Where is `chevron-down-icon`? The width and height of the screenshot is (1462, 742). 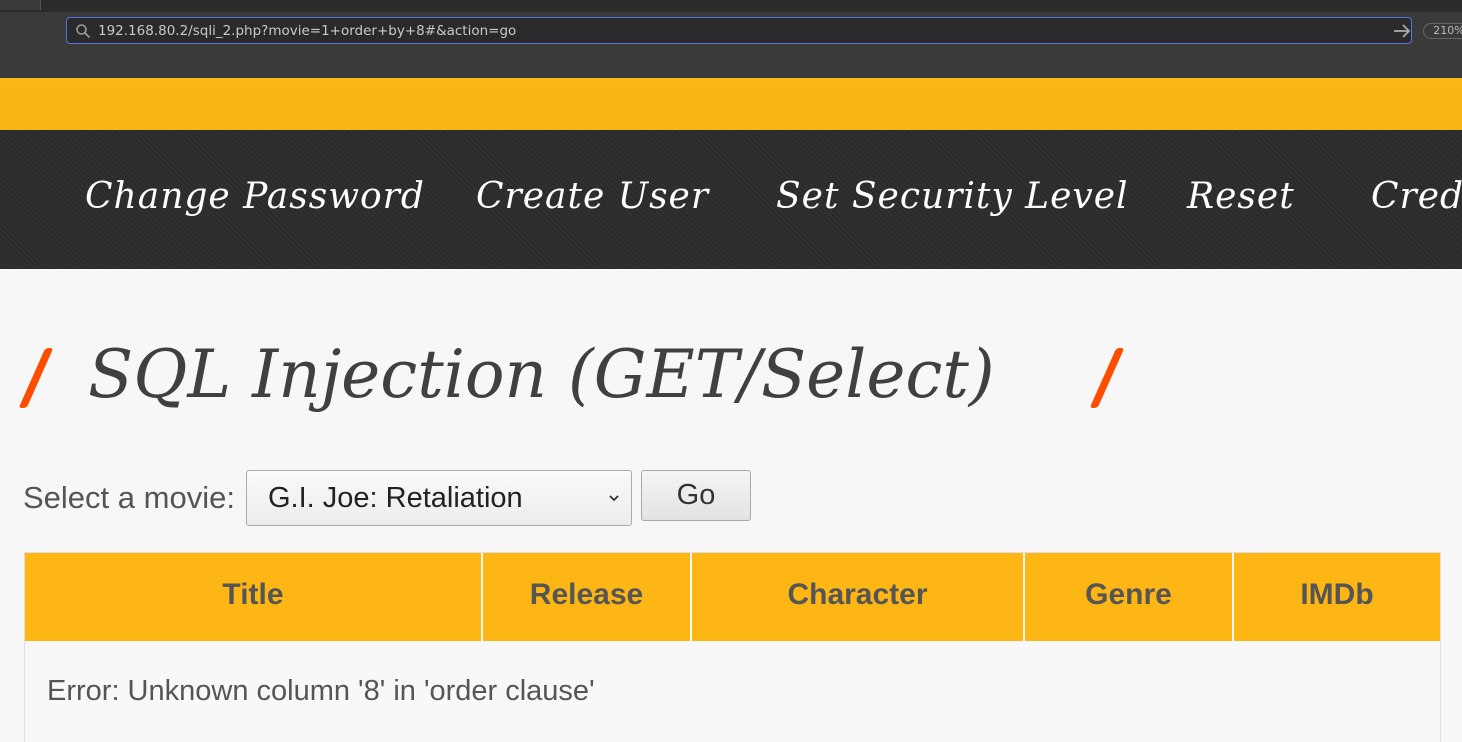
chevron-down-icon is located at coordinates (614, 498).